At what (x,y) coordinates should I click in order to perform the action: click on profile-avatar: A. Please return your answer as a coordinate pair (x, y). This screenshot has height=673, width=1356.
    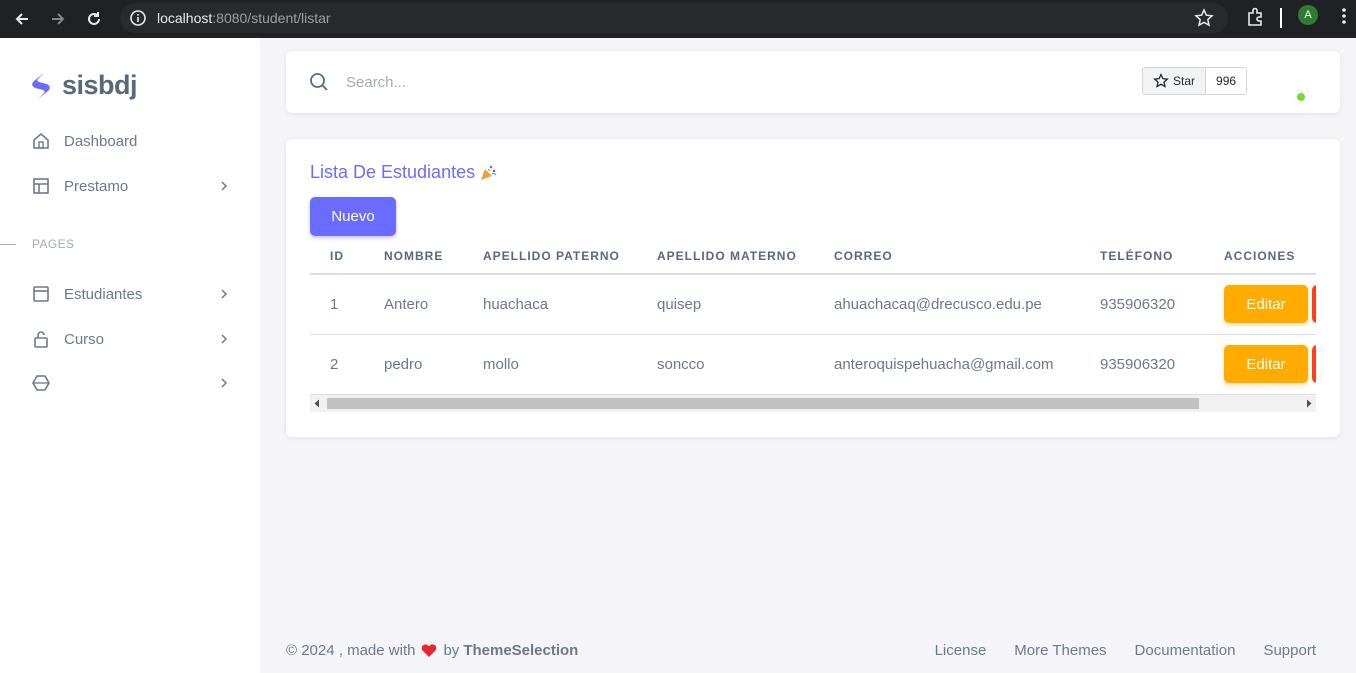
    Looking at the image, I should click on (1308, 15).